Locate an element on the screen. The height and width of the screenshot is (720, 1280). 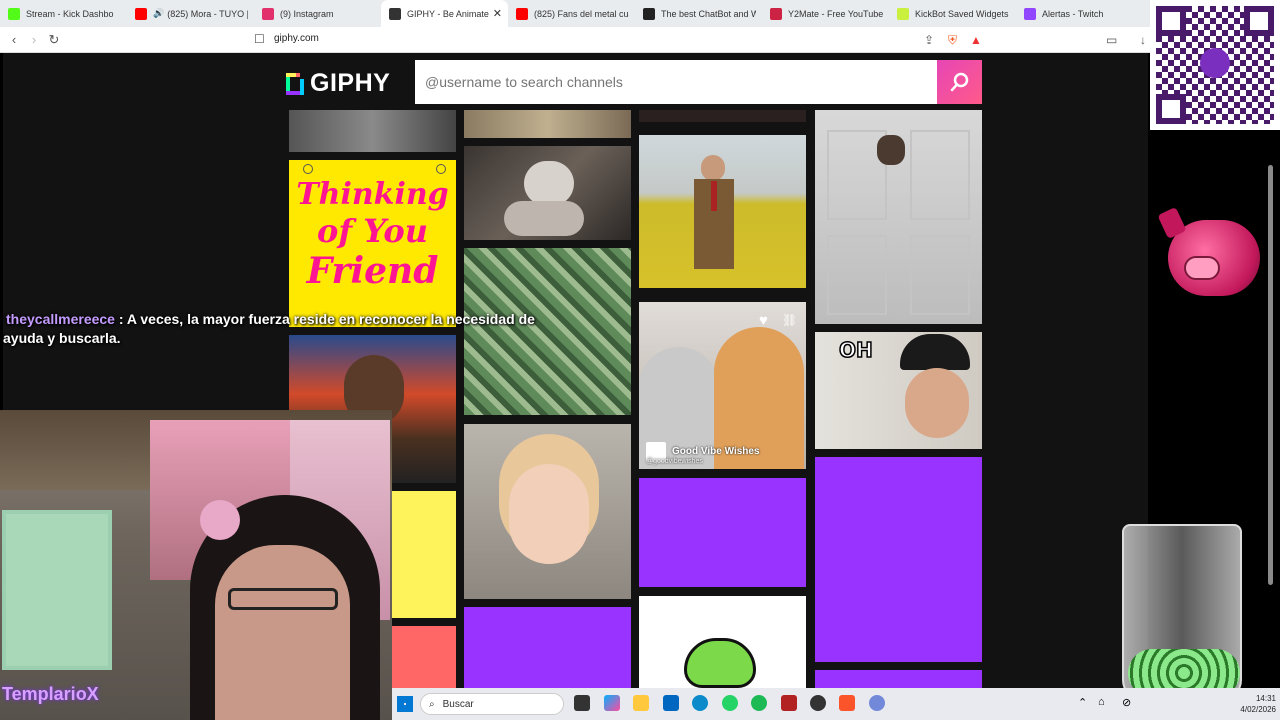
giphy-icon is located at coordinates (395, 13).